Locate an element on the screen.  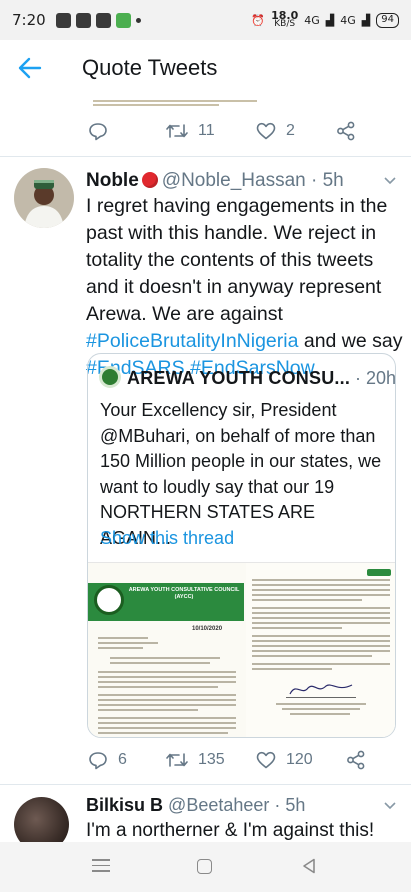
status-time: 7:20 is located at coordinates (29, 20).